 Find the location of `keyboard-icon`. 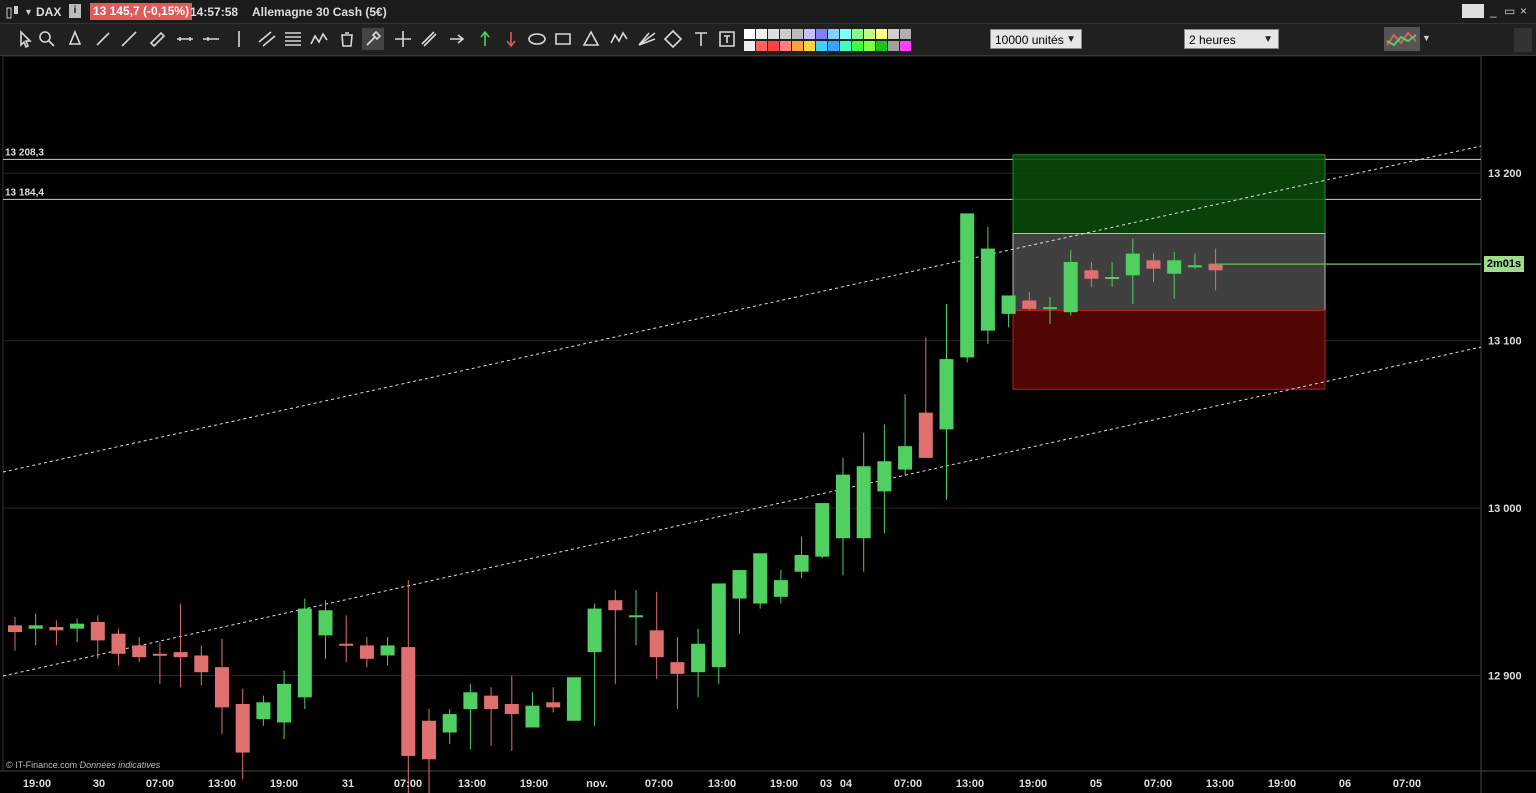

keyboard-icon is located at coordinates (1473, 11).